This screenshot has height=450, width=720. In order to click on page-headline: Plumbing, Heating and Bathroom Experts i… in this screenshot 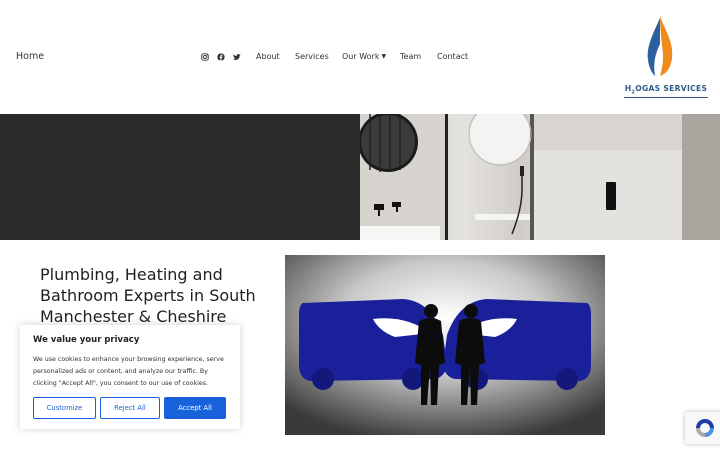, I will do `click(148, 295)`.